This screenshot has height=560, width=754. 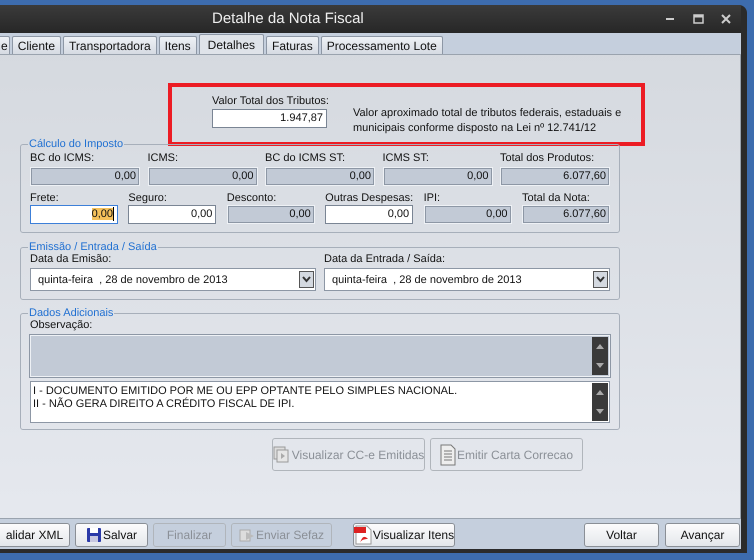 I want to click on button: Voltar, so click(x=621, y=535).